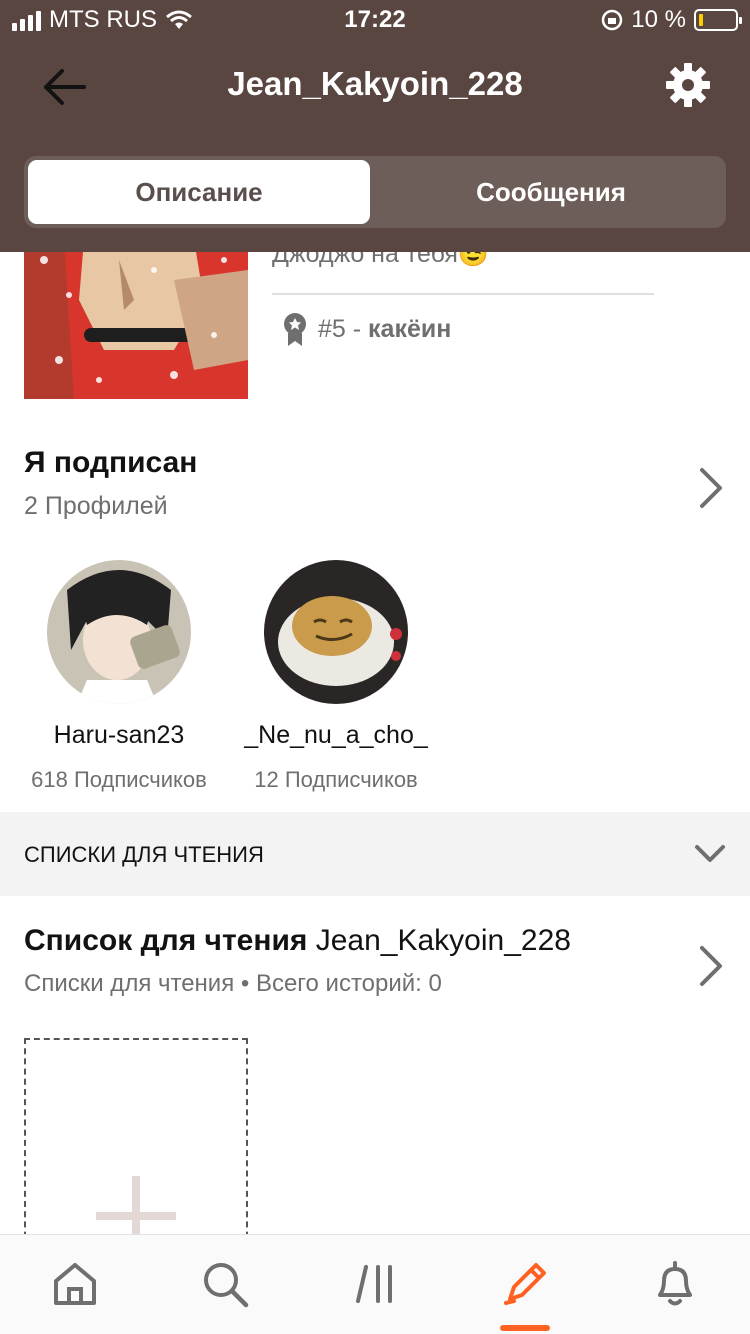 The image size is (750, 1334). Describe the element at coordinates (658, 19) in the screenshot. I see `battery-percent: 10 %` at that location.